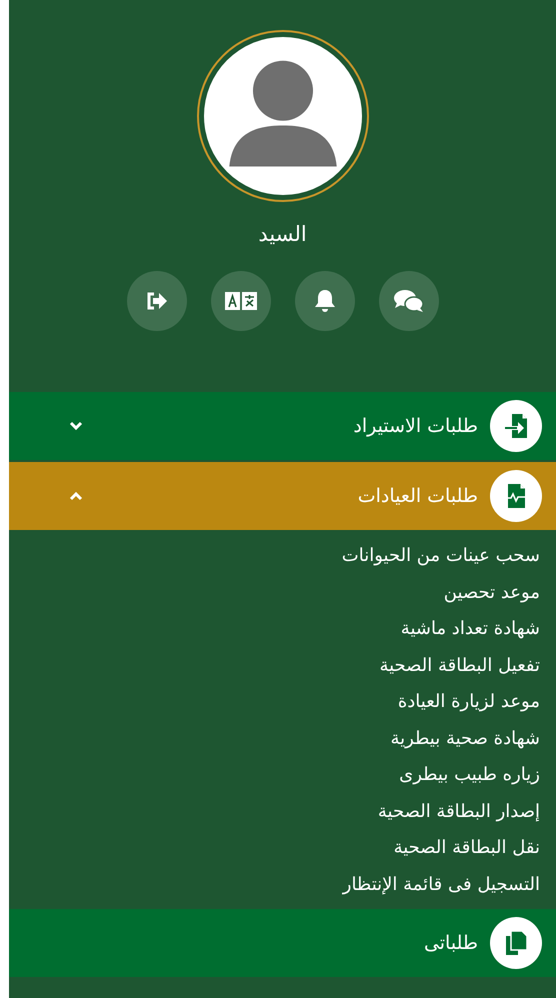 This screenshot has height=998, width=556. What do you see at coordinates (324, 301) in the screenshot?
I see `bell-icon` at bounding box center [324, 301].